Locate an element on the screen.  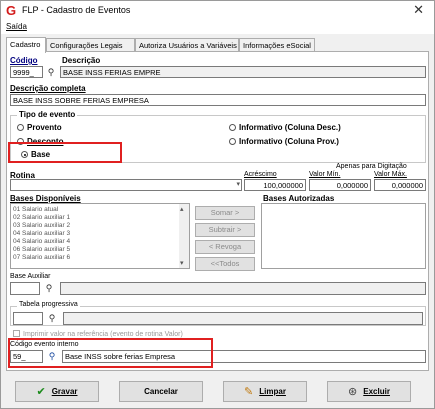
list-item: 01 Salario atual is located at coordinates (35, 209).